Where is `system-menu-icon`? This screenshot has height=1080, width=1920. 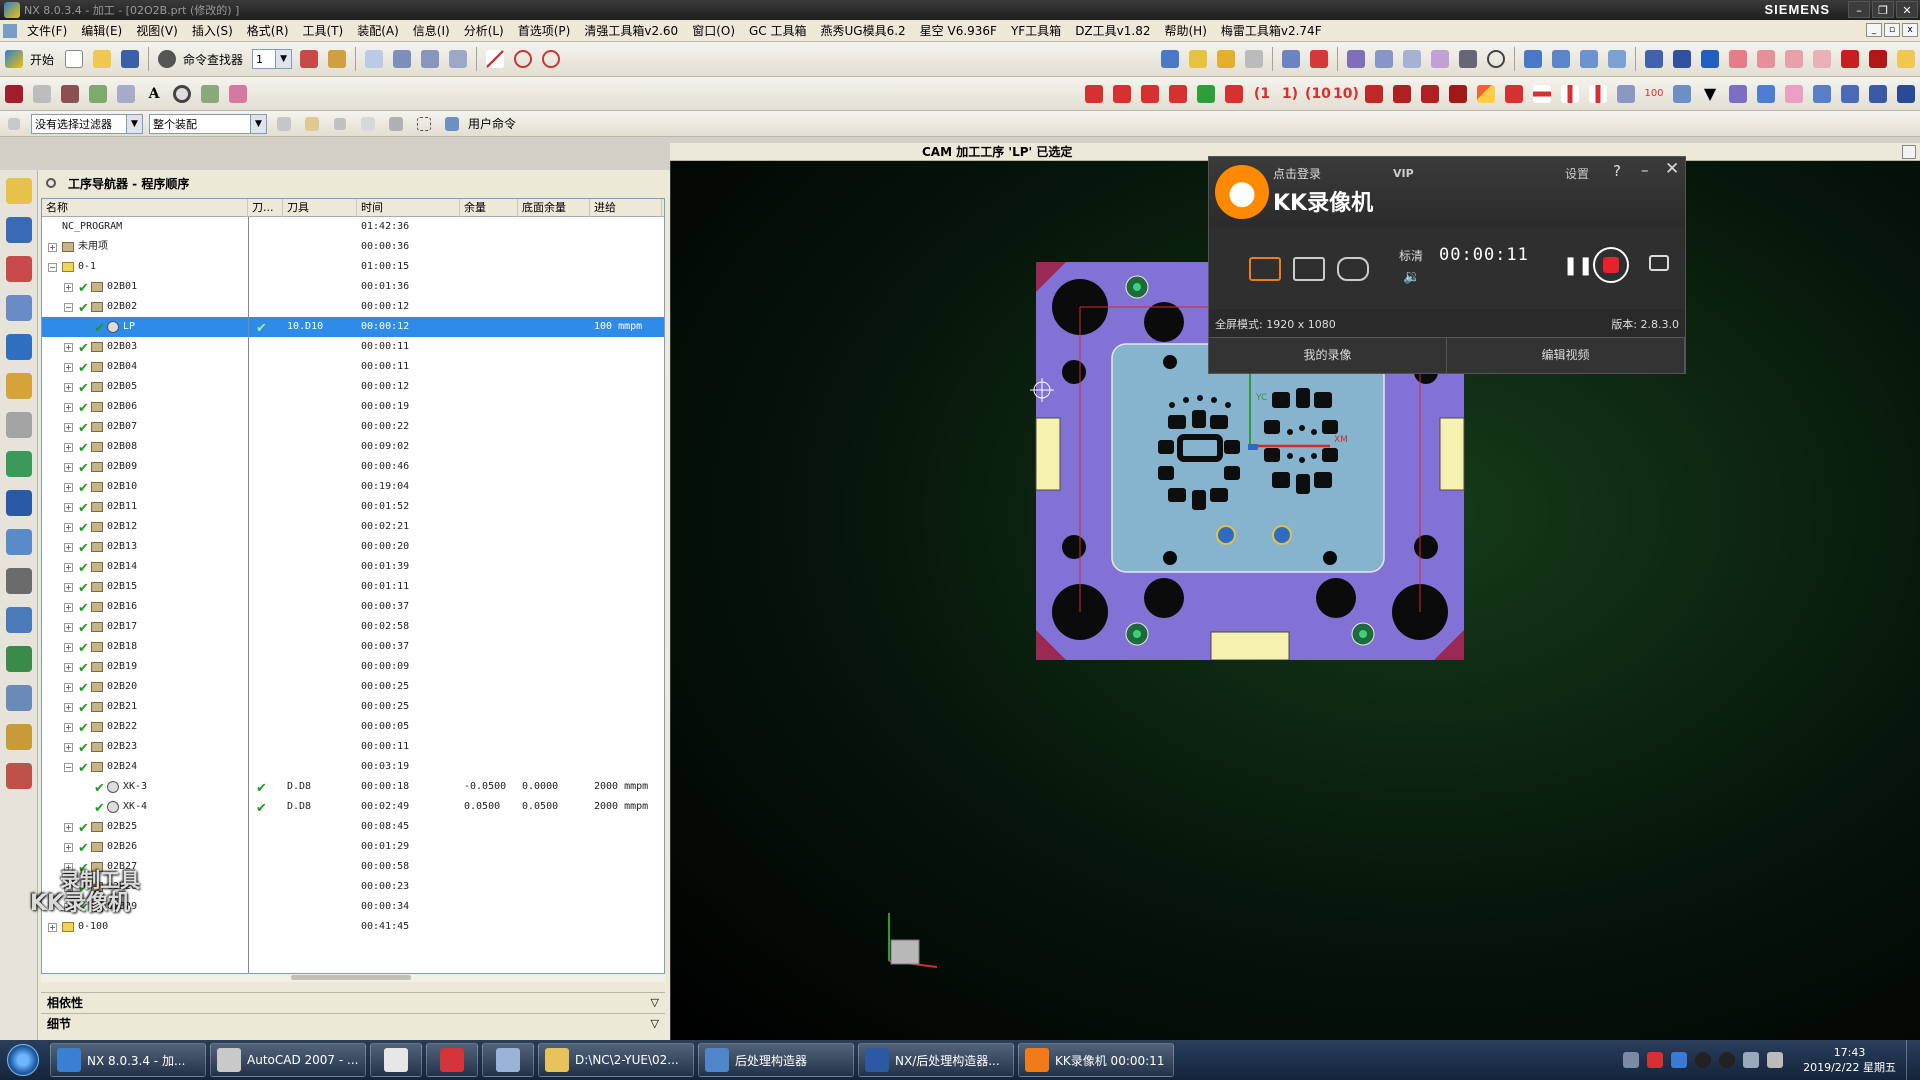 system-menu-icon is located at coordinates (10, 30).